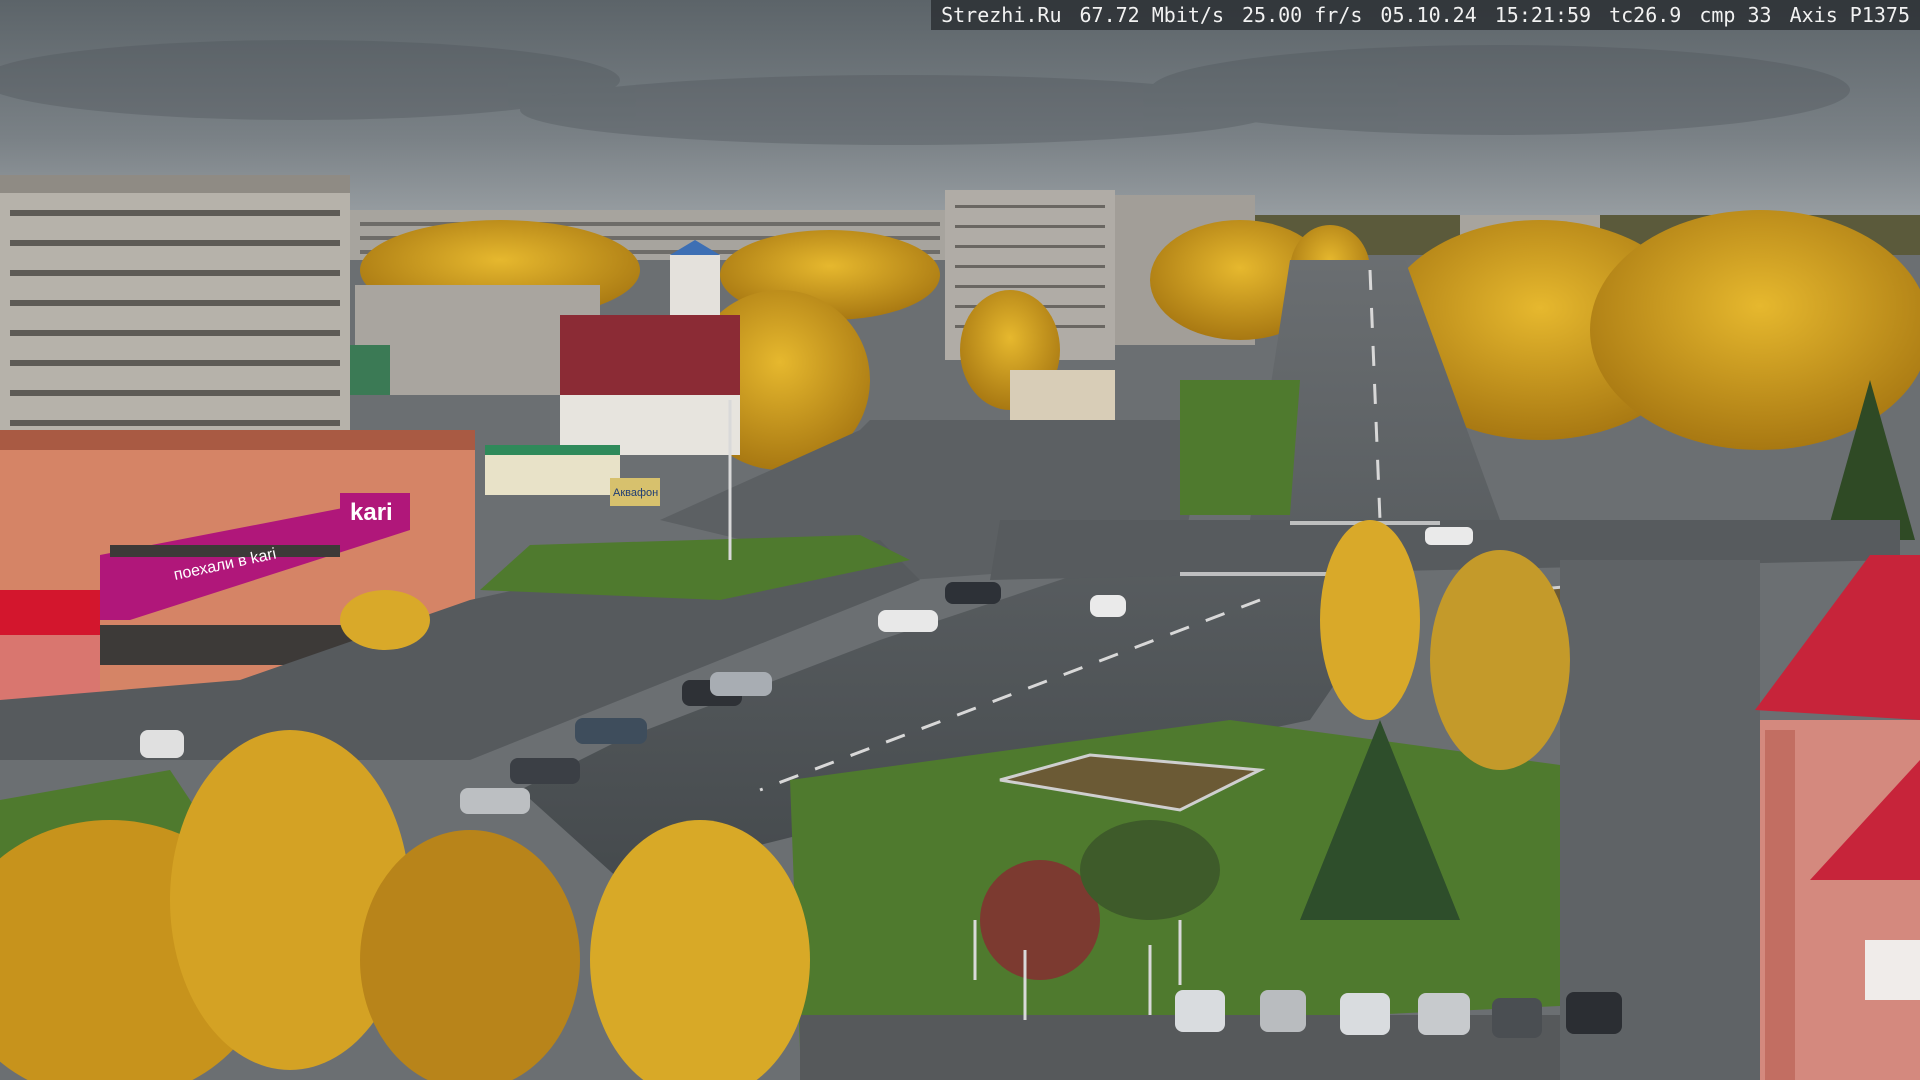 Image resolution: width=1920 pixels, height=1080 pixels. Describe the element at coordinates (635, 493) in the screenshot. I see `akvafon-sign: Аквафон` at that location.